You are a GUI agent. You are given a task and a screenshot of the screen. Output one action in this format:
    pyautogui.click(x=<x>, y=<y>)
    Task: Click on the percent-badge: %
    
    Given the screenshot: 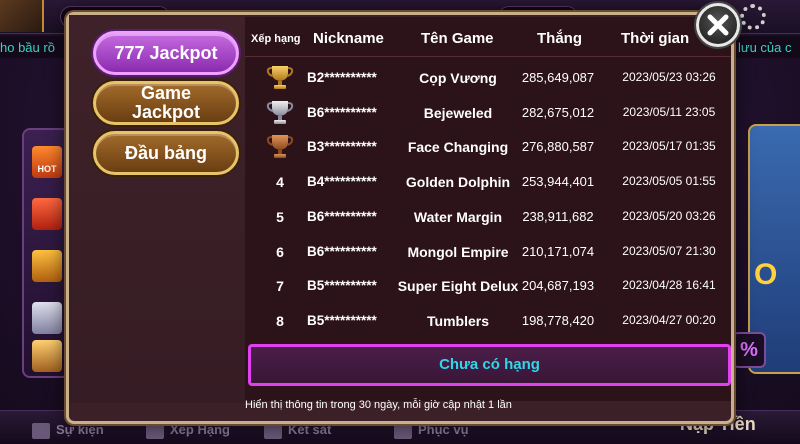 What is the action you would take?
    pyautogui.click(x=749, y=350)
    